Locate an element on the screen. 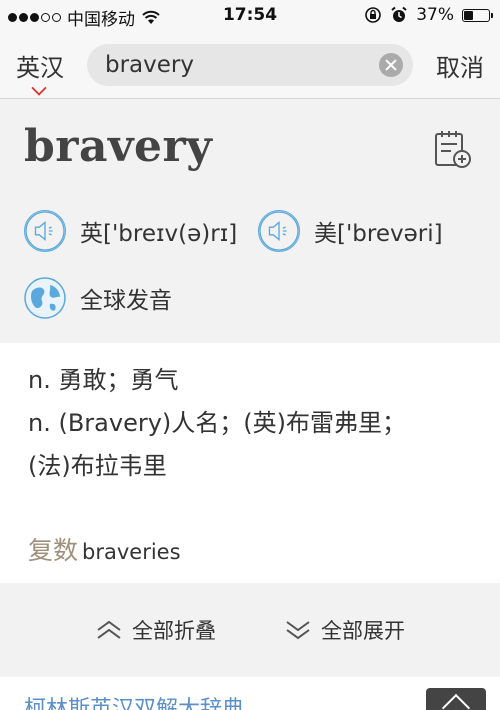 This screenshot has width=500, height=710. add-to-wordbook-icon is located at coordinates (453, 149).